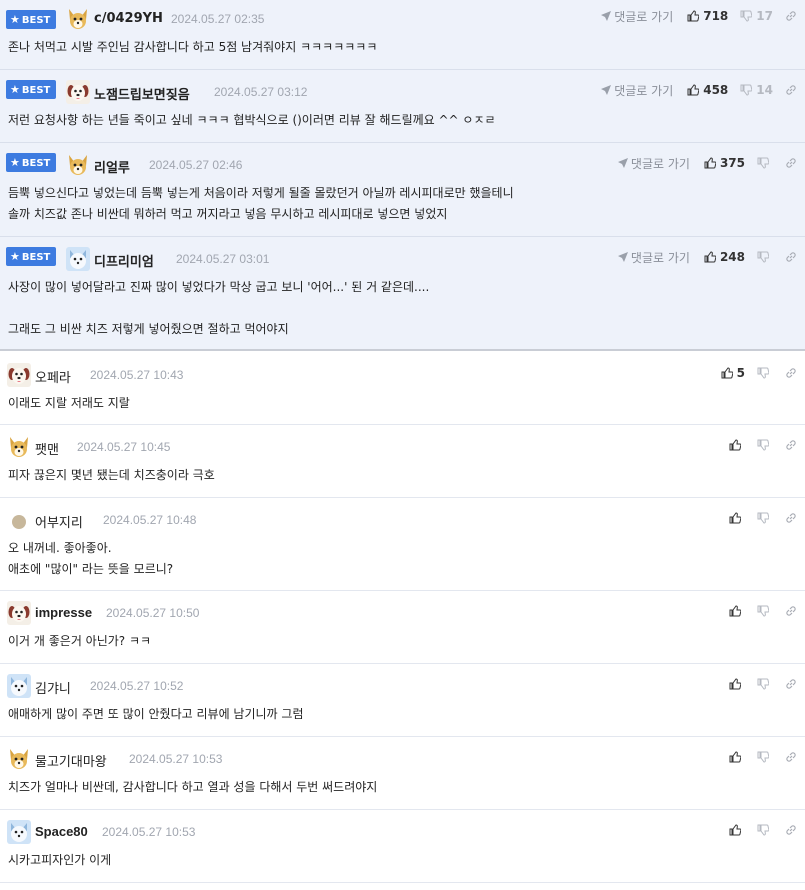 The height and width of the screenshot is (890, 805). What do you see at coordinates (19, 522) in the screenshot?
I see `circle-avatar` at bounding box center [19, 522].